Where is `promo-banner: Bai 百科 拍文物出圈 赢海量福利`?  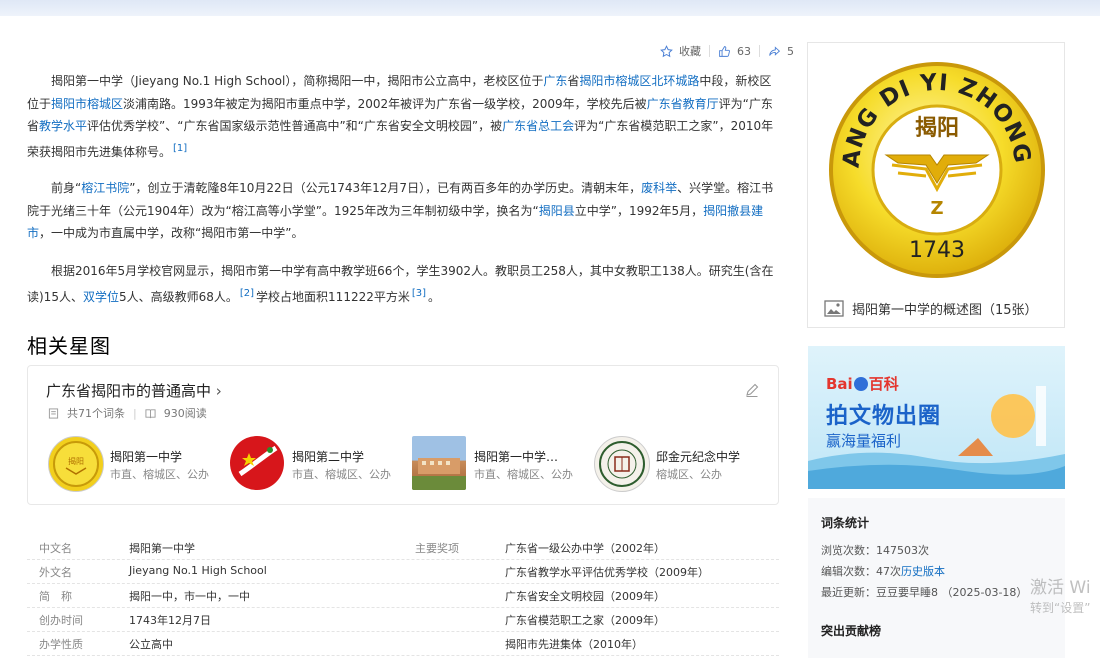
promo-banner: Bai 百科 拍文物出圈 赢海量福利 is located at coordinates (936, 417).